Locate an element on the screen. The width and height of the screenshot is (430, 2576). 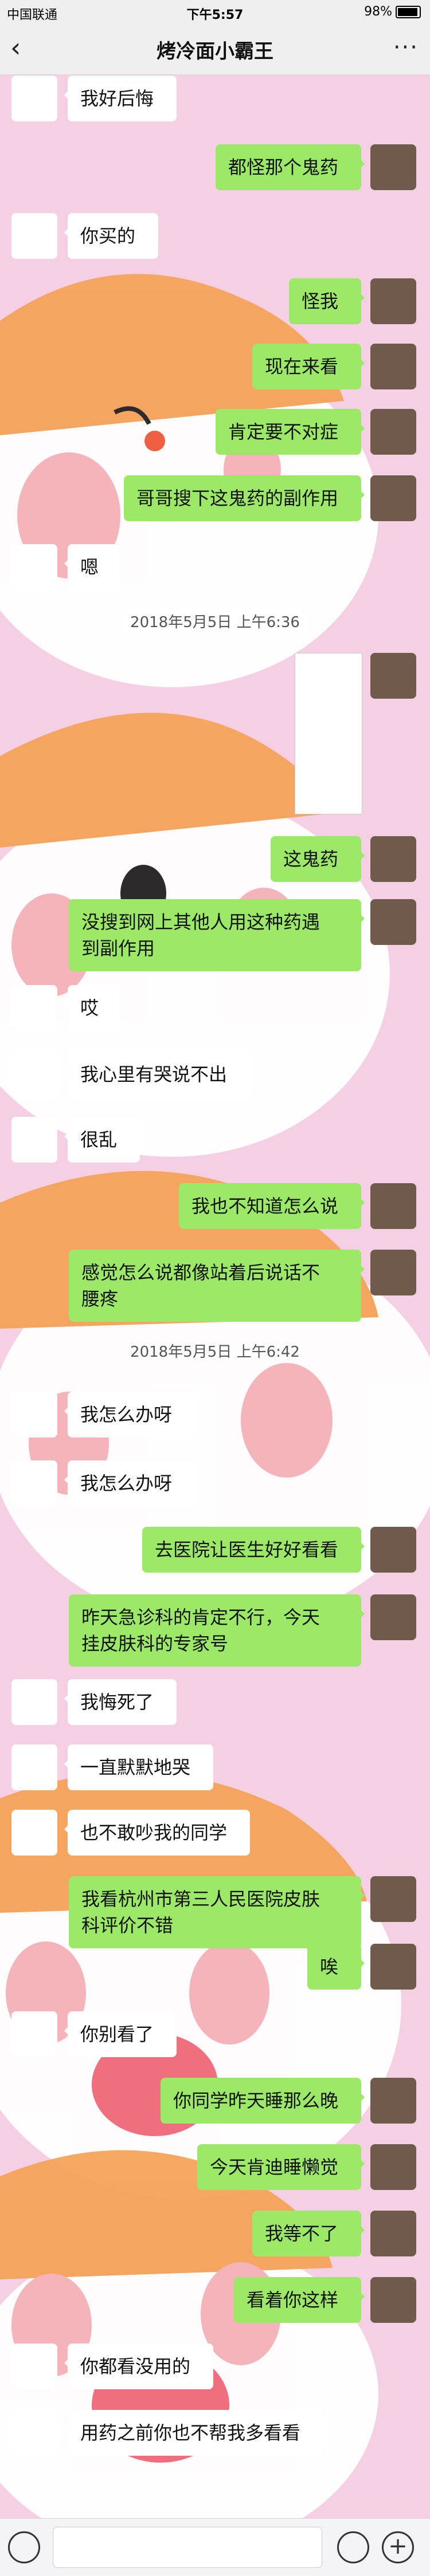
message-timestamp: 2018年5月5日 上午6:36 is located at coordinates (215, 622).